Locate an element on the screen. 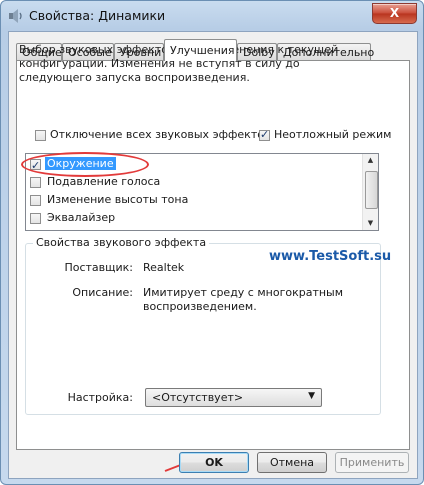 The height and width of the screenshot is (485, 424). scroll-up-icon: ▲ is located at coordinates (370, 160).